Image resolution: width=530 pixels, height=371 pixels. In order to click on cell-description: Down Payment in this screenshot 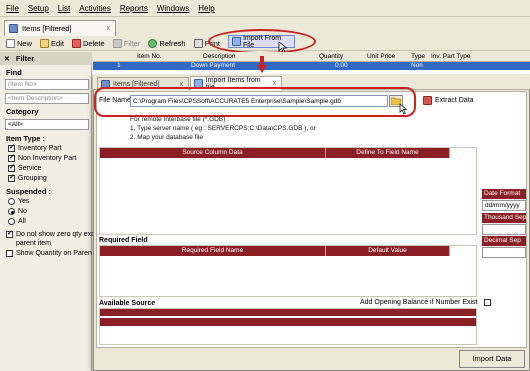, I will do `click(213, 65)`.